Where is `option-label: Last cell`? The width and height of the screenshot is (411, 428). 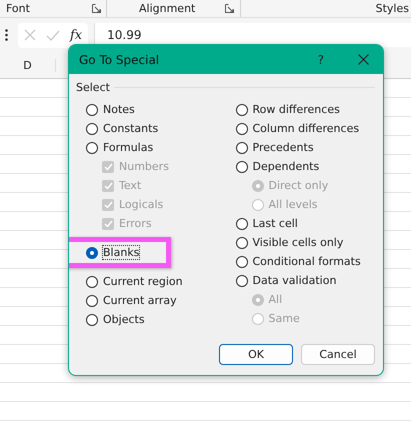
option-label: Last cell is located at coordinates (275, 223).